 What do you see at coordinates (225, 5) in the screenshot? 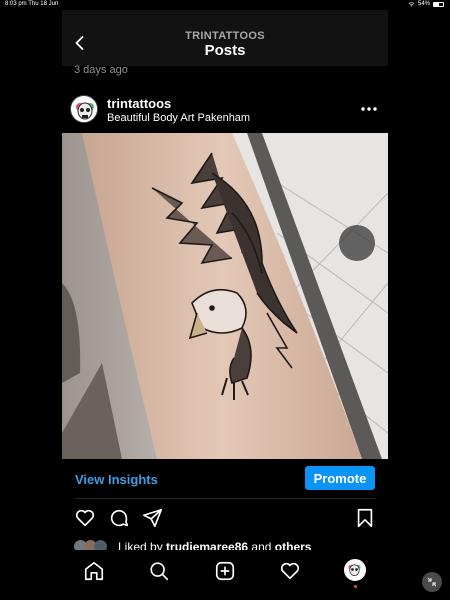
I see `status-bar: 8:03 pm Thu 18 Jun 54%` at bounding box center [225, 5].